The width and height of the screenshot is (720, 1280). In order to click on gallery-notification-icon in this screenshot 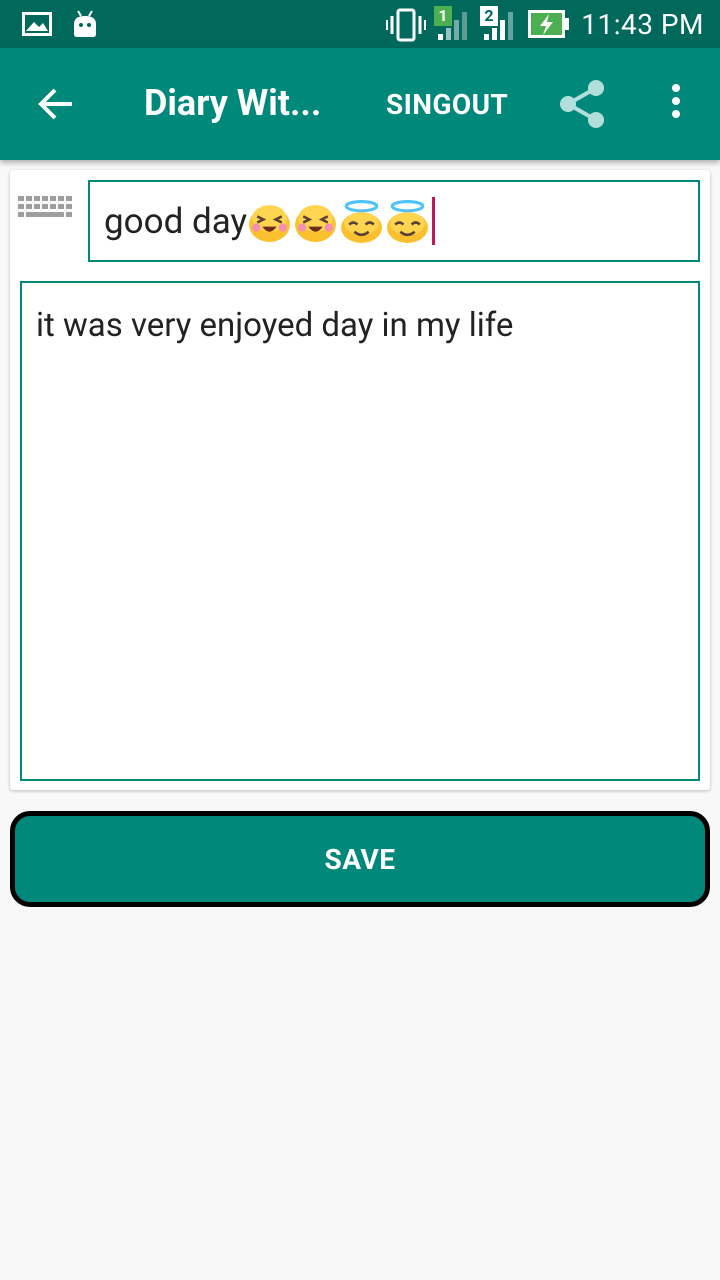, I will do `click(37, 24)`.